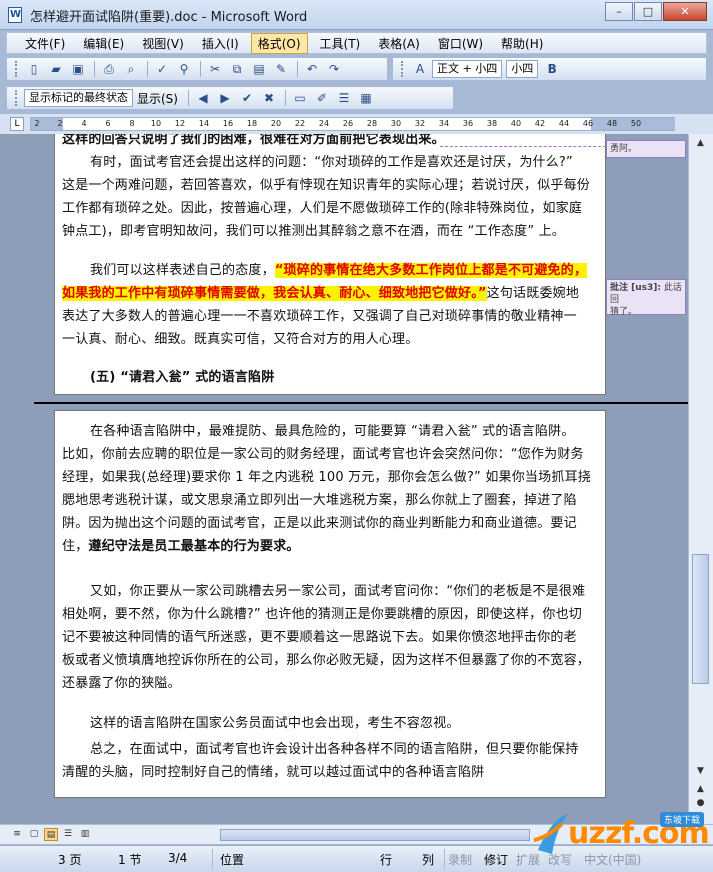 This screenshot has width=713, height=872. Describe the element at coordinates (619, 11) in the screenshot. I see `minimize-button: –` at that location.